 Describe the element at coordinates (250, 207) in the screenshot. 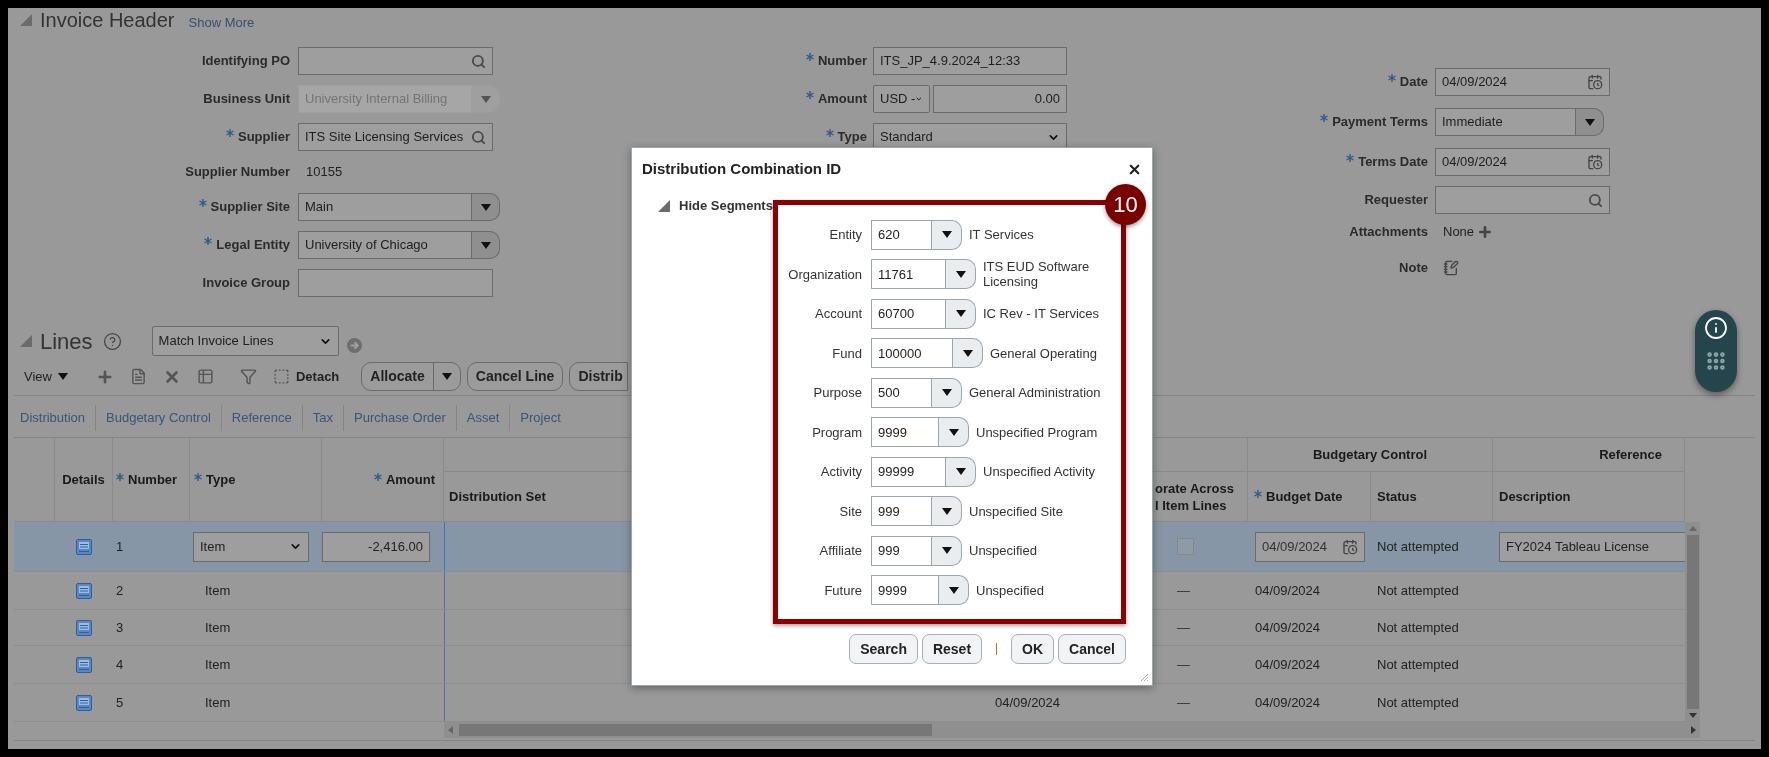

I see `field-label: Supplier Site` at that location.